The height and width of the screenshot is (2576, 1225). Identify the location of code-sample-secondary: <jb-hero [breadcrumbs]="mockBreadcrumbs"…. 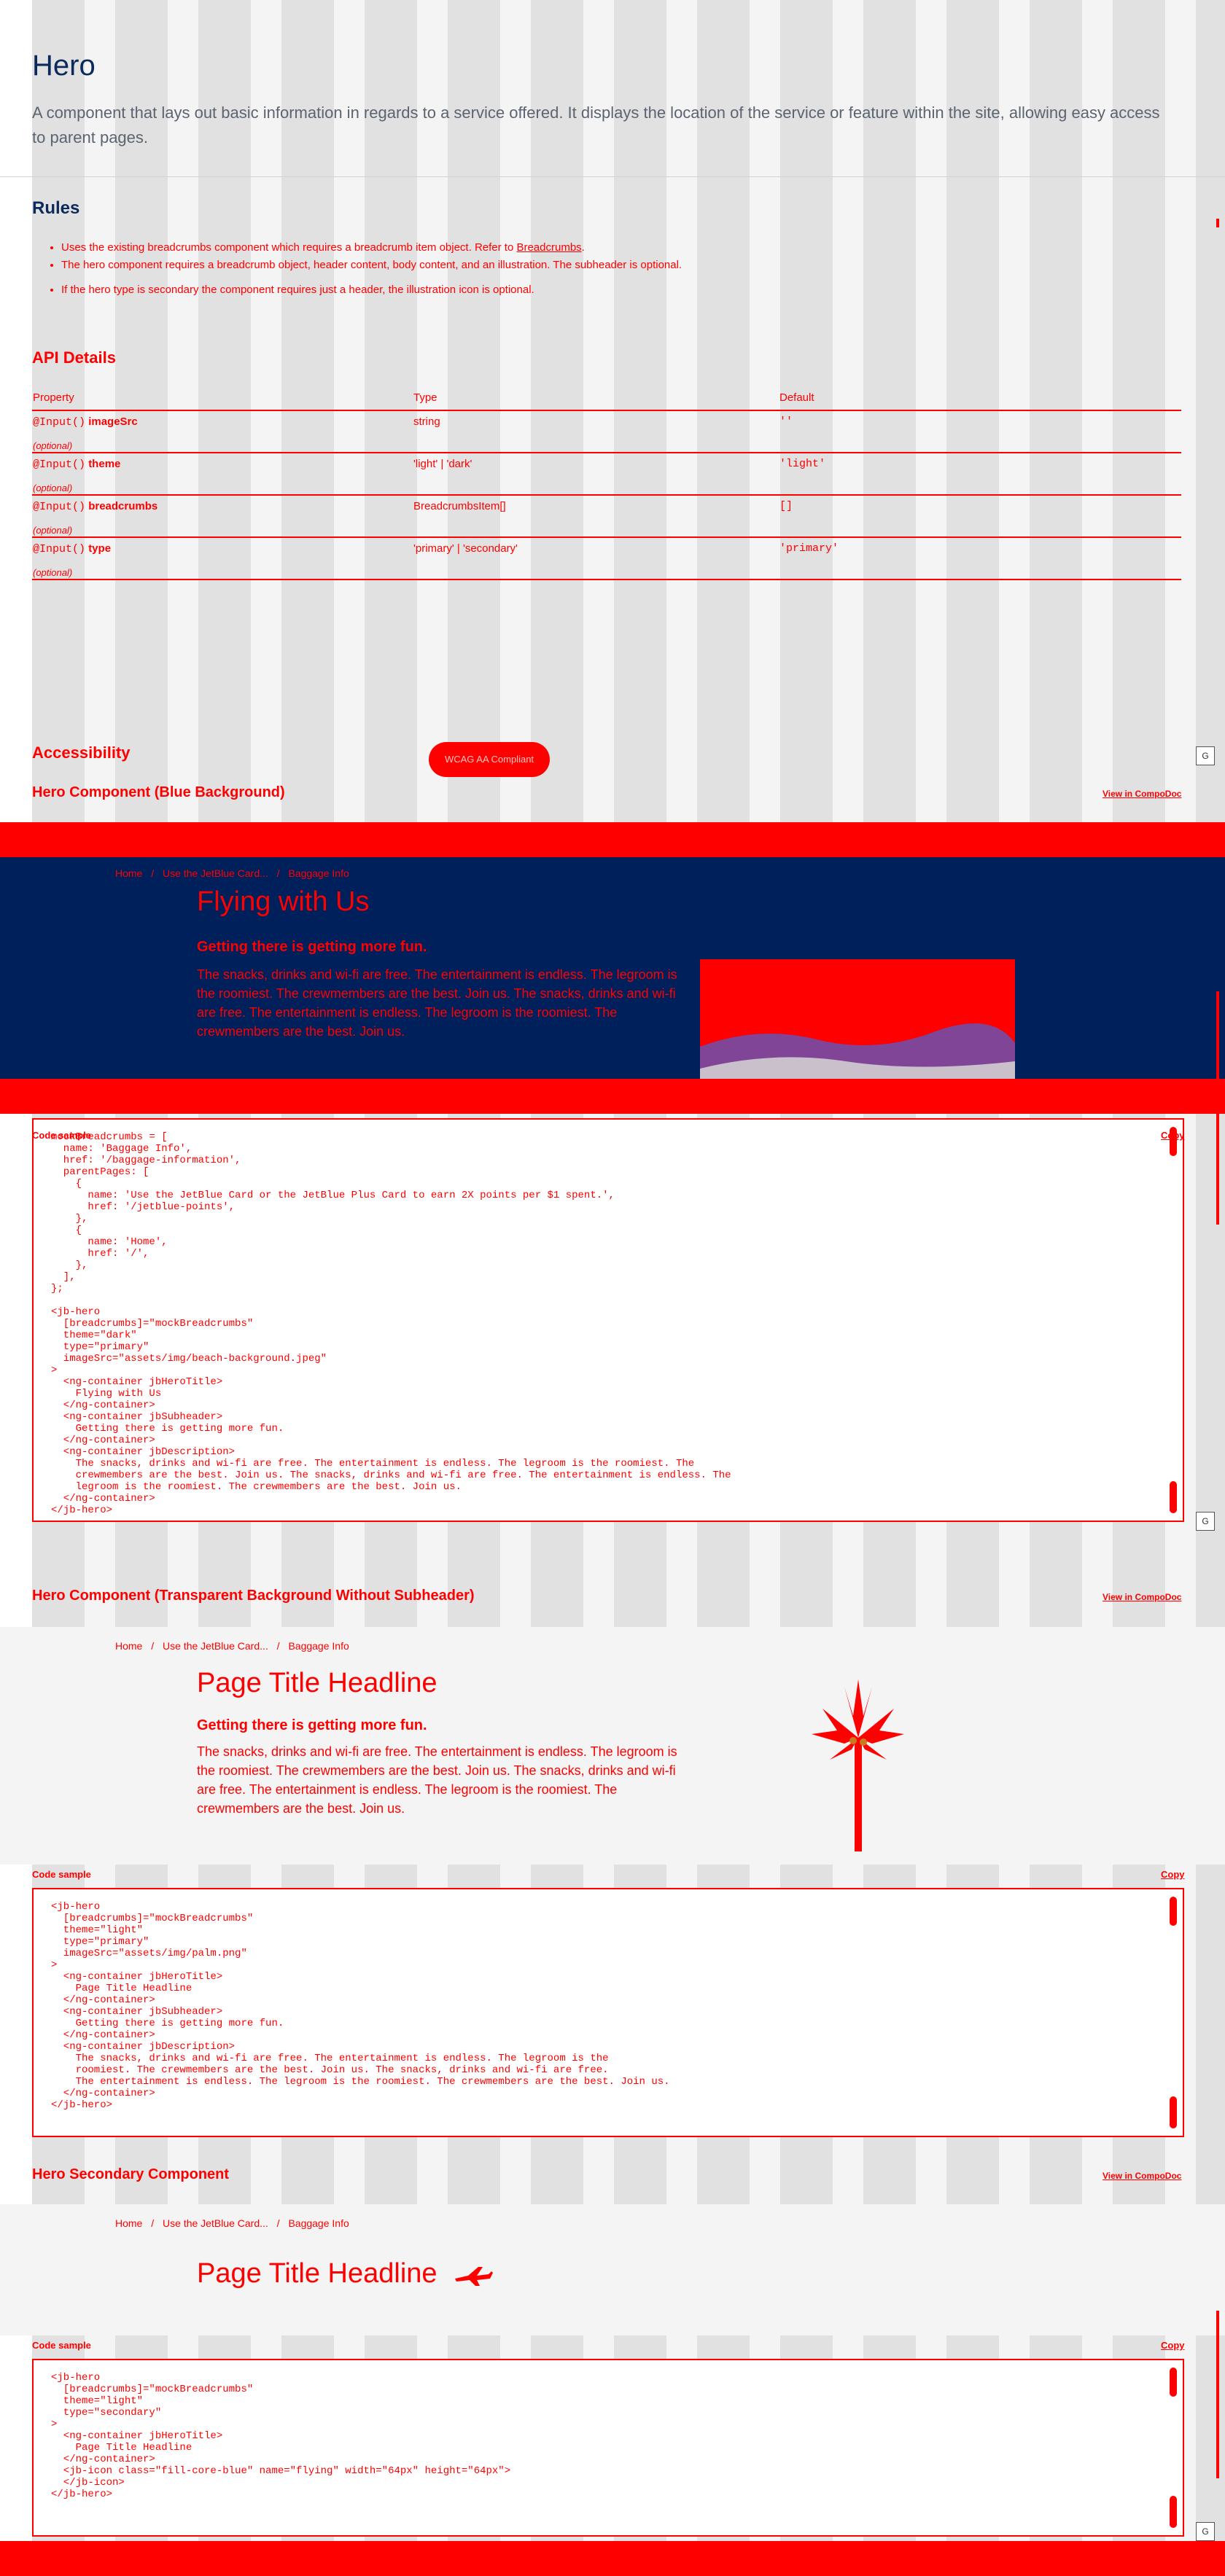
(608, 2448).